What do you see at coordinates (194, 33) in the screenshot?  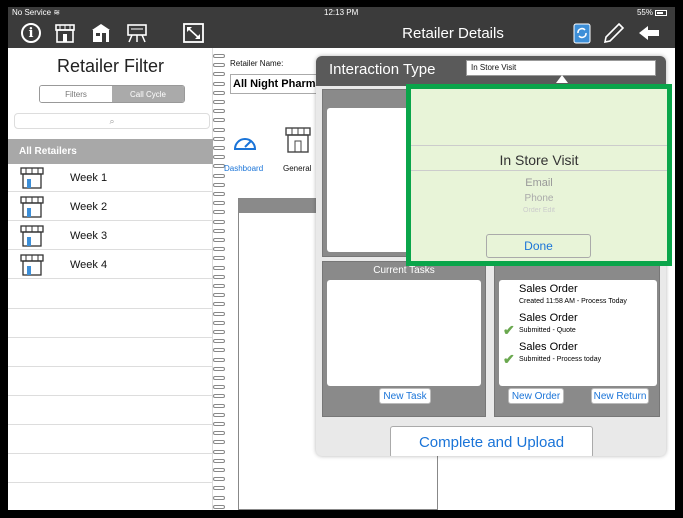 I see `resize-icon` at bounding box center [194, 33].